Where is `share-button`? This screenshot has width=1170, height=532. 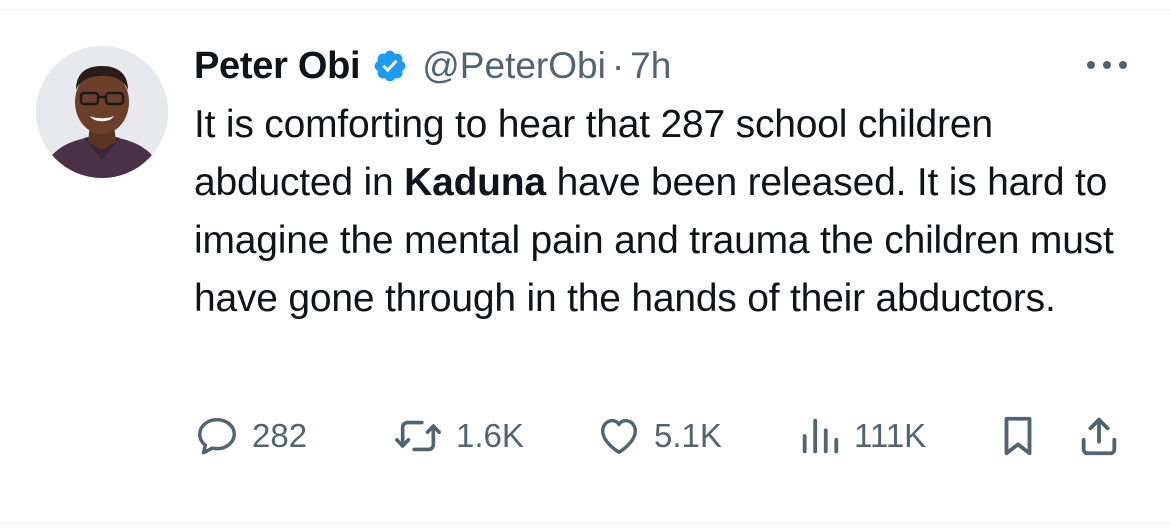
share-button is located at coordinates (1099, 436).